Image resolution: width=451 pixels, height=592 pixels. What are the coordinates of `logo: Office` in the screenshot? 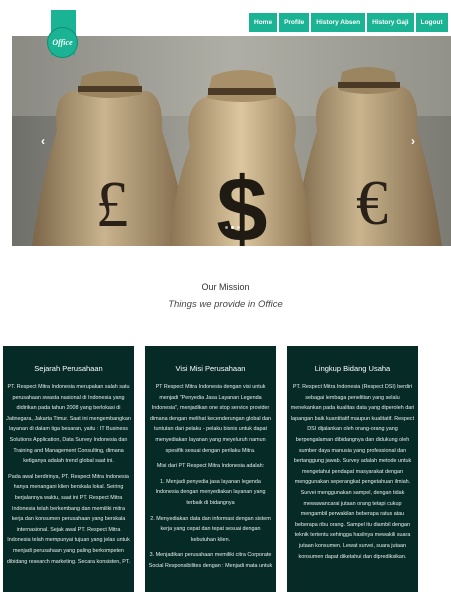 It's located at (62, 42).